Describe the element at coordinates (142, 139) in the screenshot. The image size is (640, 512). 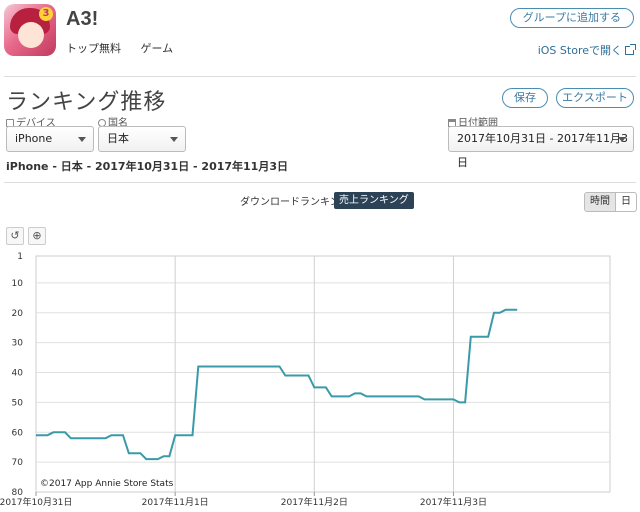
I see `country-select: 日本` at that location.